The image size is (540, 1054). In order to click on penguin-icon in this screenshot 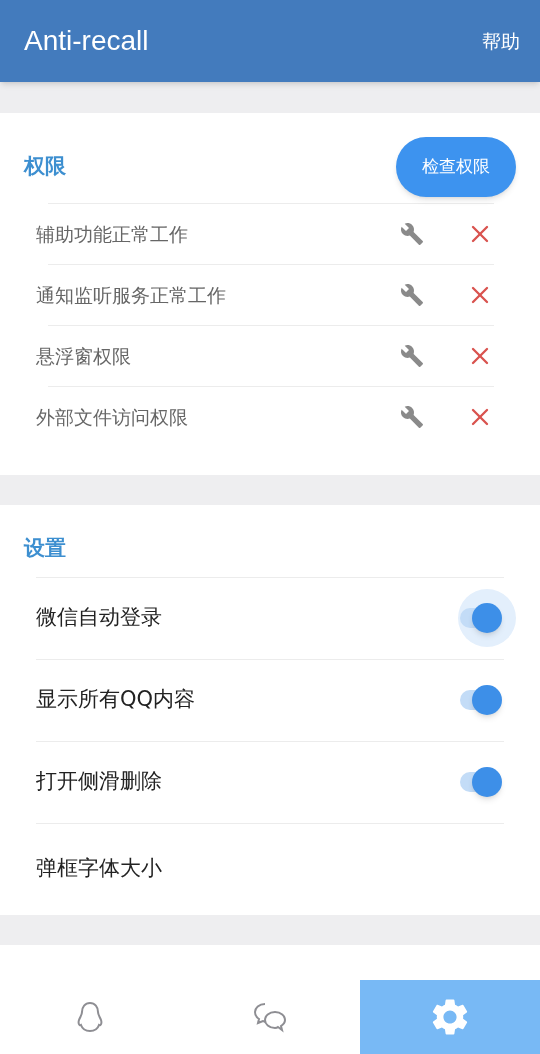, I will do `click(90, 1017)`.